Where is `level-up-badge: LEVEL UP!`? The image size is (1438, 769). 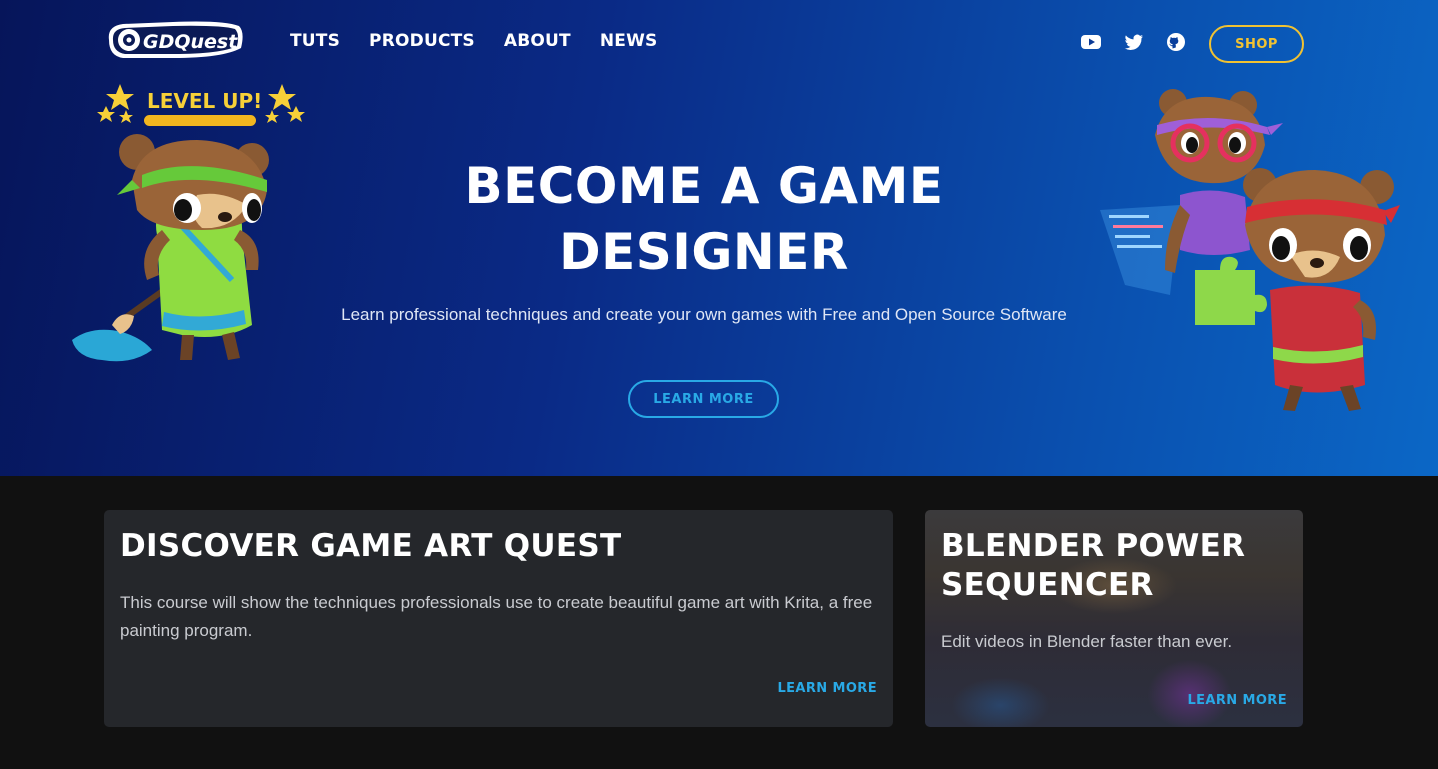
level-up-badge: LEVEL UP! is located at coordinates (204, 101).